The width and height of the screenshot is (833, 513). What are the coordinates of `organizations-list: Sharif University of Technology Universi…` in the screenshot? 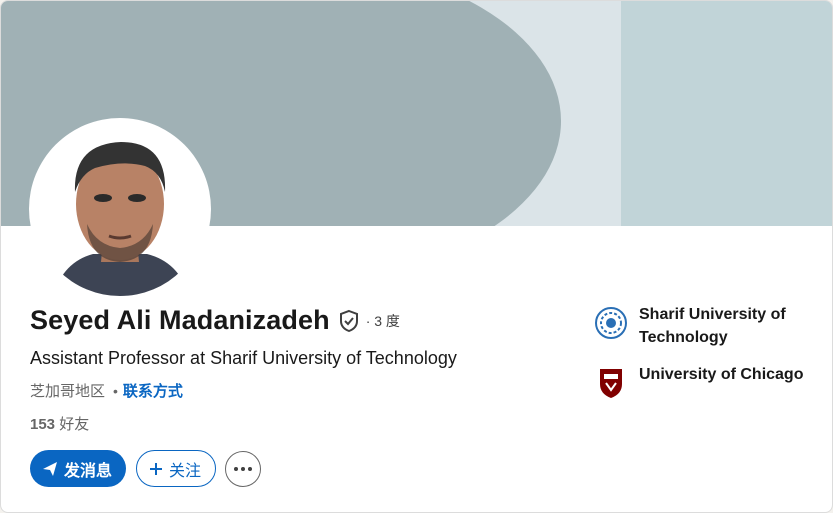 It's located at (709, 358).